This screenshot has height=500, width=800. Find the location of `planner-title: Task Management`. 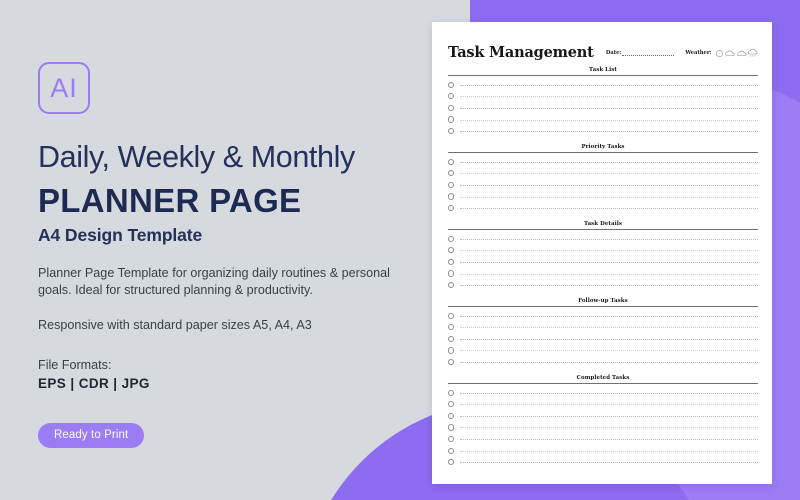

planner-title: Task Management is located at coordinates (521, 52).